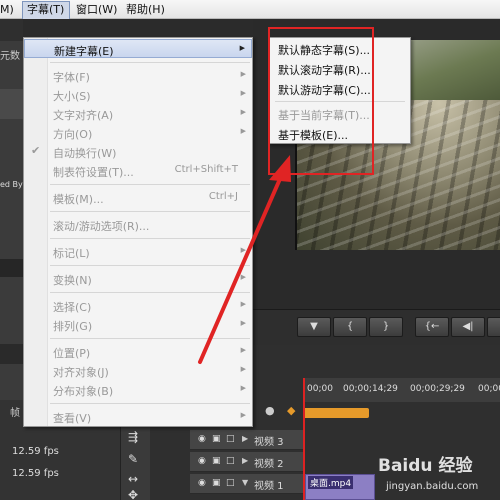 Image resolution: width=500 pixels, height=500 pixels. I want to click on clip-label: 桌面.mp4, so click(331, 482).